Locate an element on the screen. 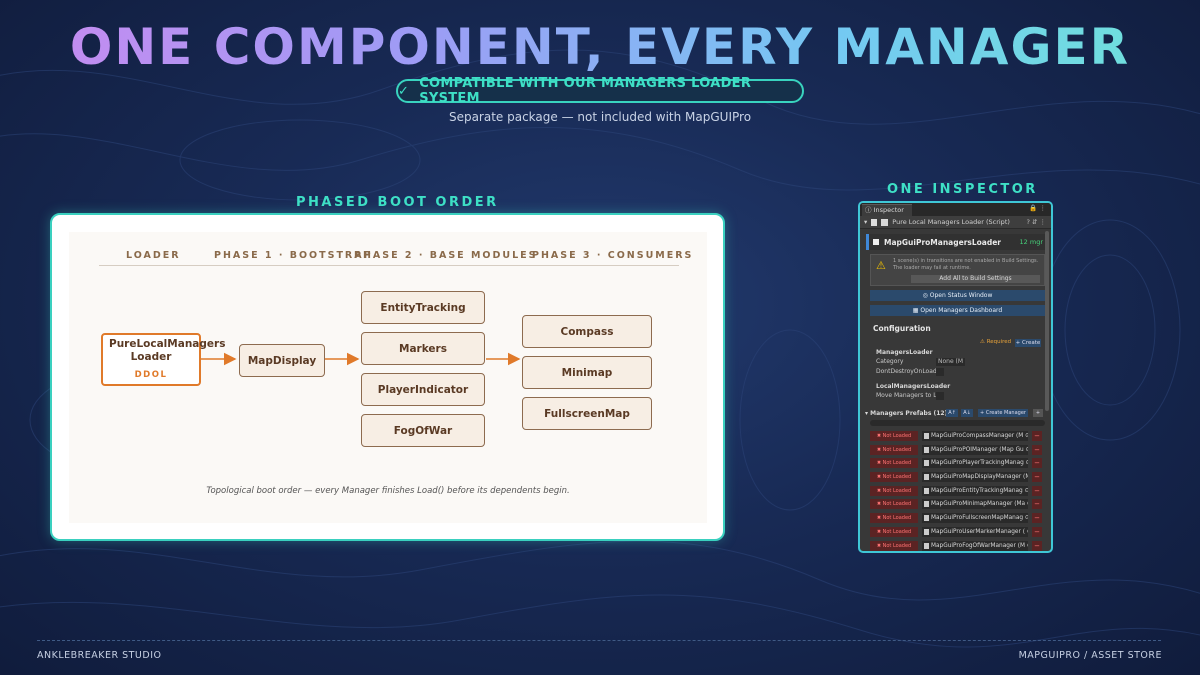 The image size is (1200, 675). move-managers-label: Move Managers to Li is located at coordinates (907, 395).